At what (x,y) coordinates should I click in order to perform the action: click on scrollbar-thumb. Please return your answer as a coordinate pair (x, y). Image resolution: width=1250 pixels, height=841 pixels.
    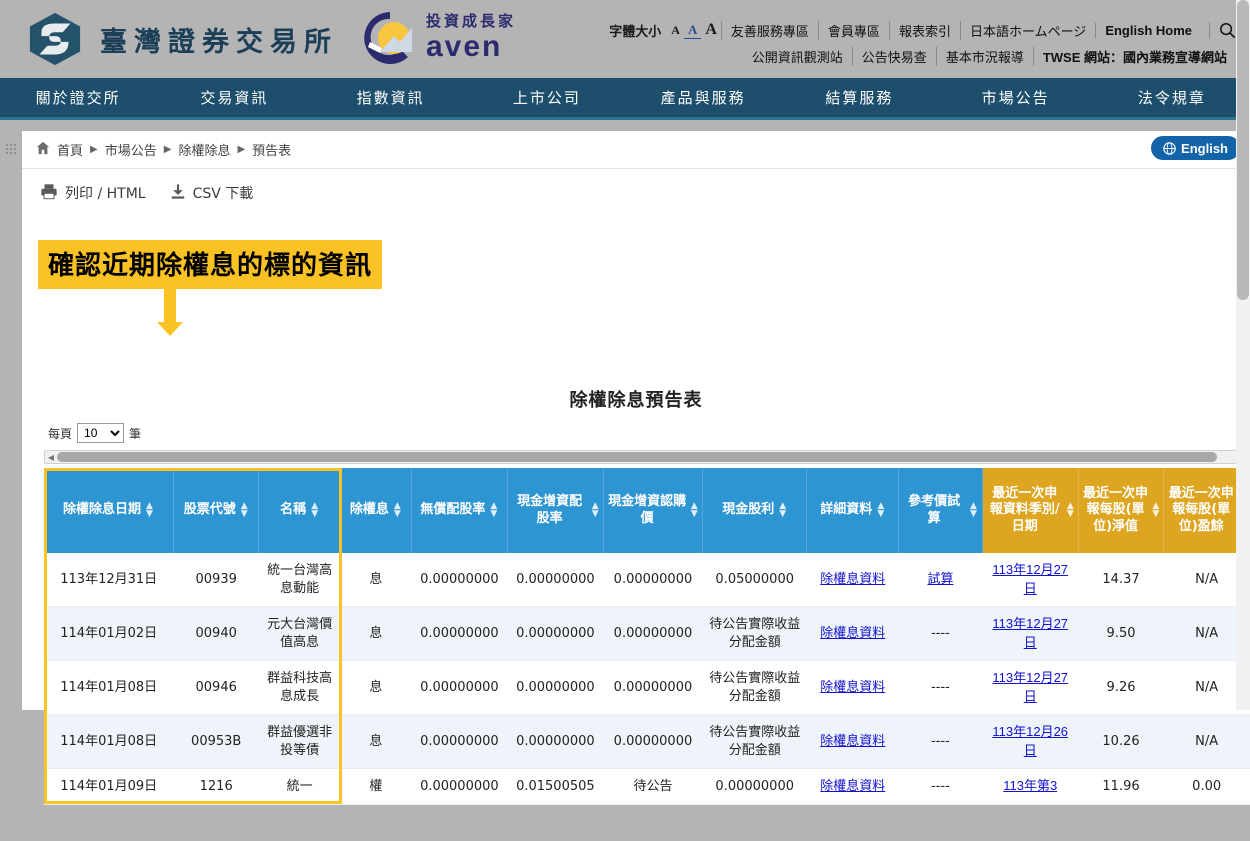
    Looking at the image, I should click on (637, 457).